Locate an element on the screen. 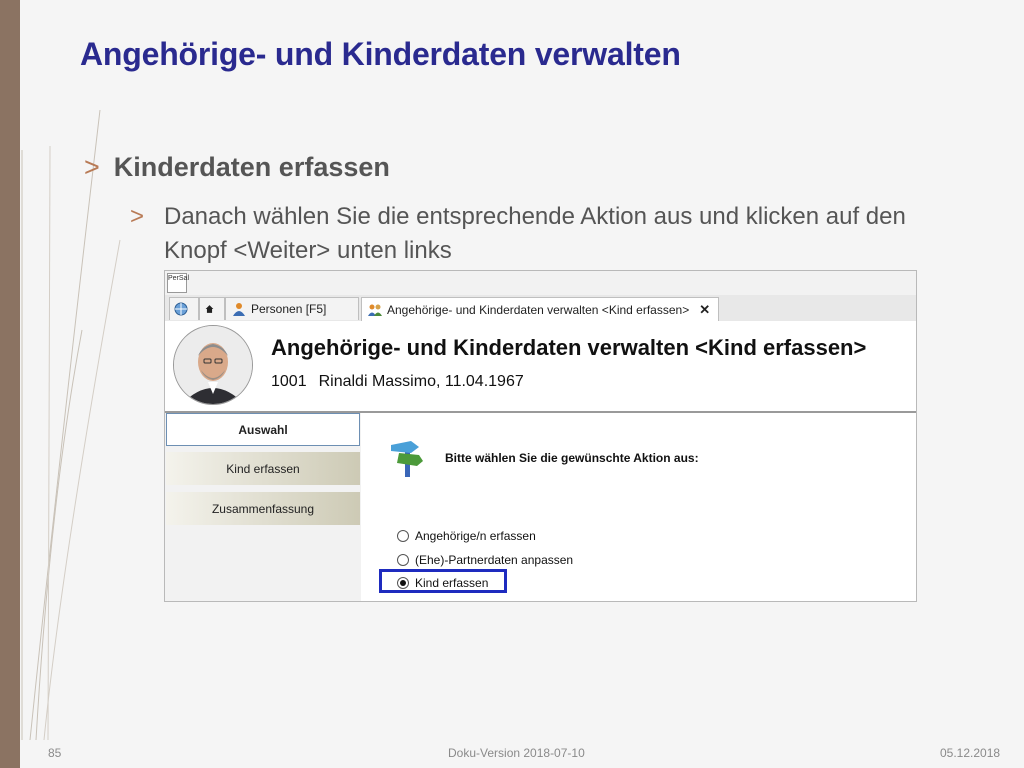 Image resolution: width=1024 pixels, height=768 pixels. signpost-icon is located at coordinates (407, 459).